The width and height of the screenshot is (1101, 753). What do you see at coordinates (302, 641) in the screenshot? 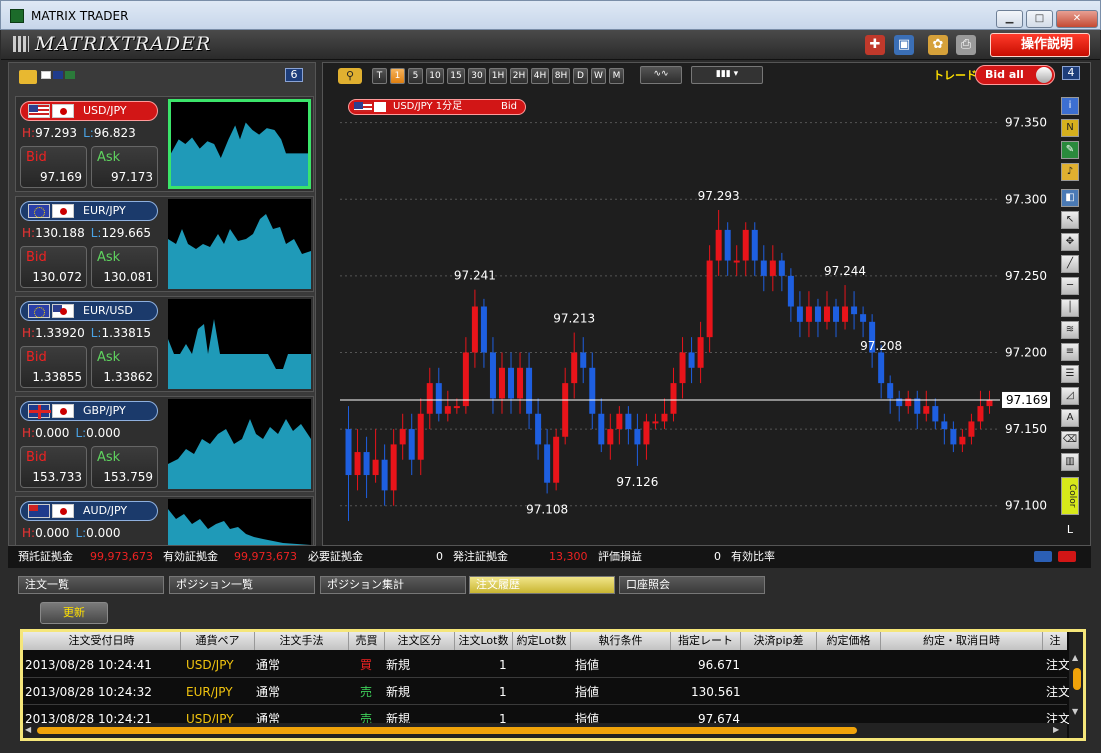
I see `column-header: 注文手法` at bounding box center [302, 641].